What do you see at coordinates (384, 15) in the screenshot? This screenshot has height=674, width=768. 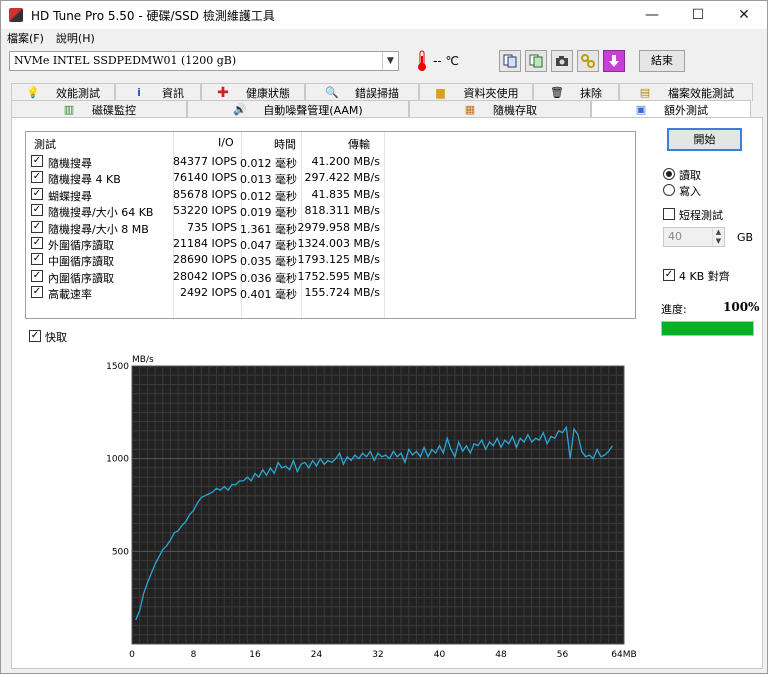 I see `title-bar: HD Tune Pro 5.50 - 硬碟/SSD 檢測維護工具 — ☐ ✕` at bounding box center [384, 15].